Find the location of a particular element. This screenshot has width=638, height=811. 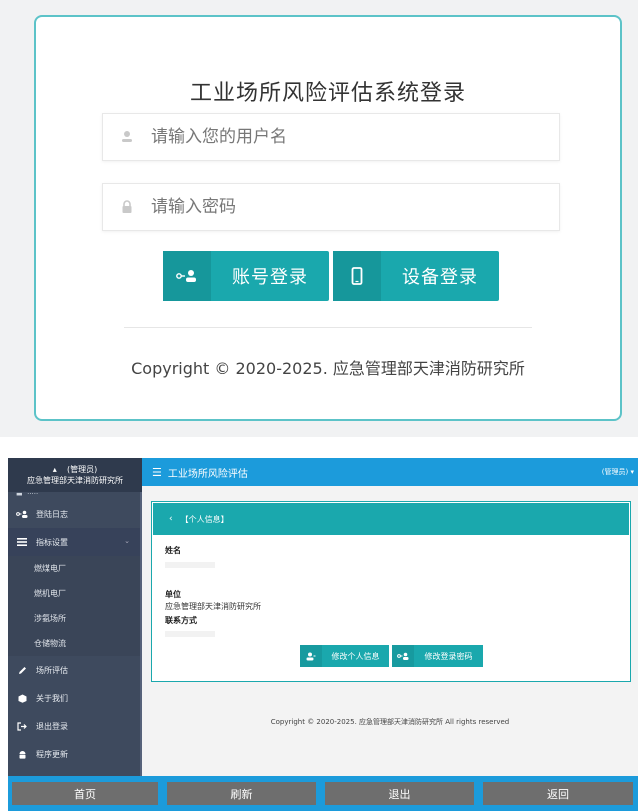

edit-info-button: 修改个人信息 is located at coordinates (344, 656).